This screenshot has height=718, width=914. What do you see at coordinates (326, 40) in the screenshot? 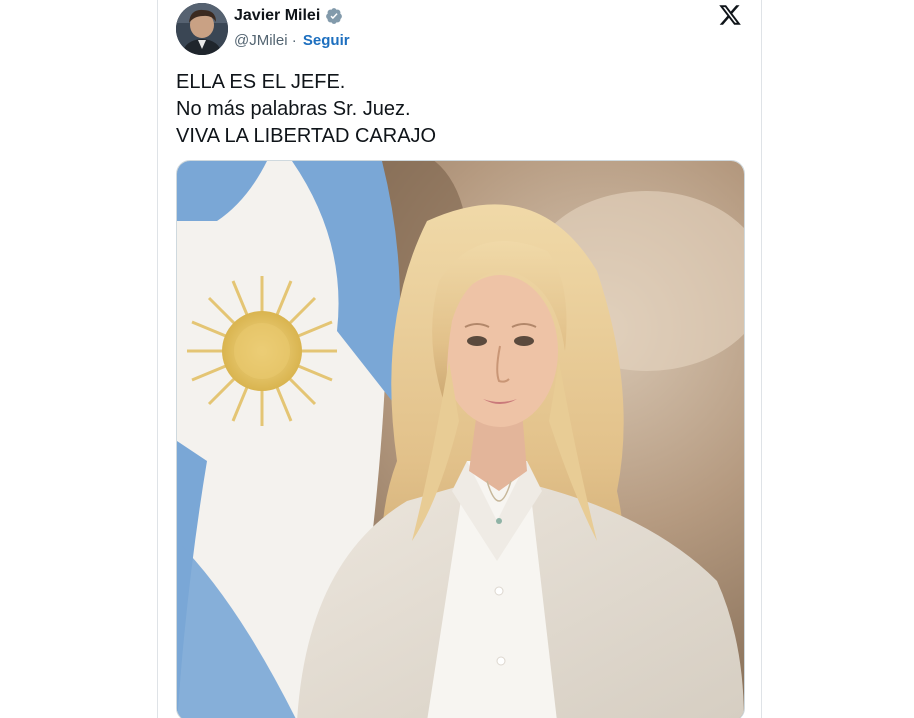
I see `follow-button: Seguir` at bounding box center [326, 40].